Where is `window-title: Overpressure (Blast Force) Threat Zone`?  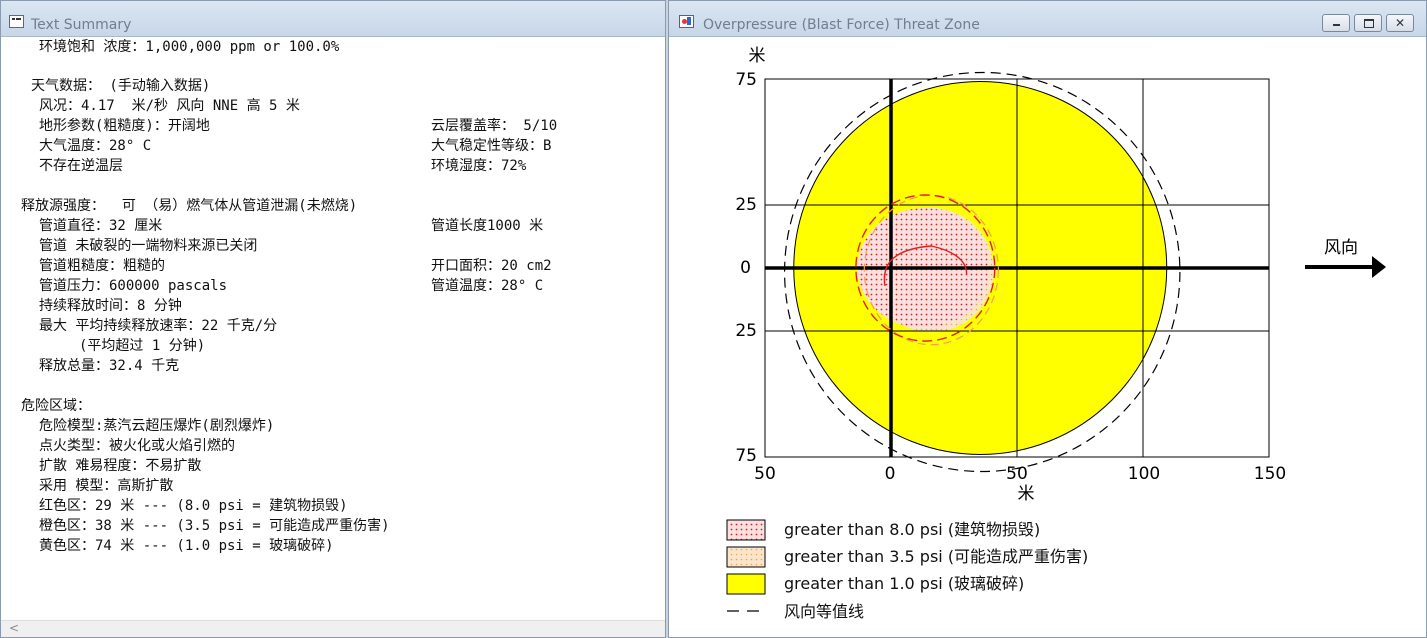 window-title: Overpressure (Blast Force) Threat Zone is located at coordinates (841, 25).